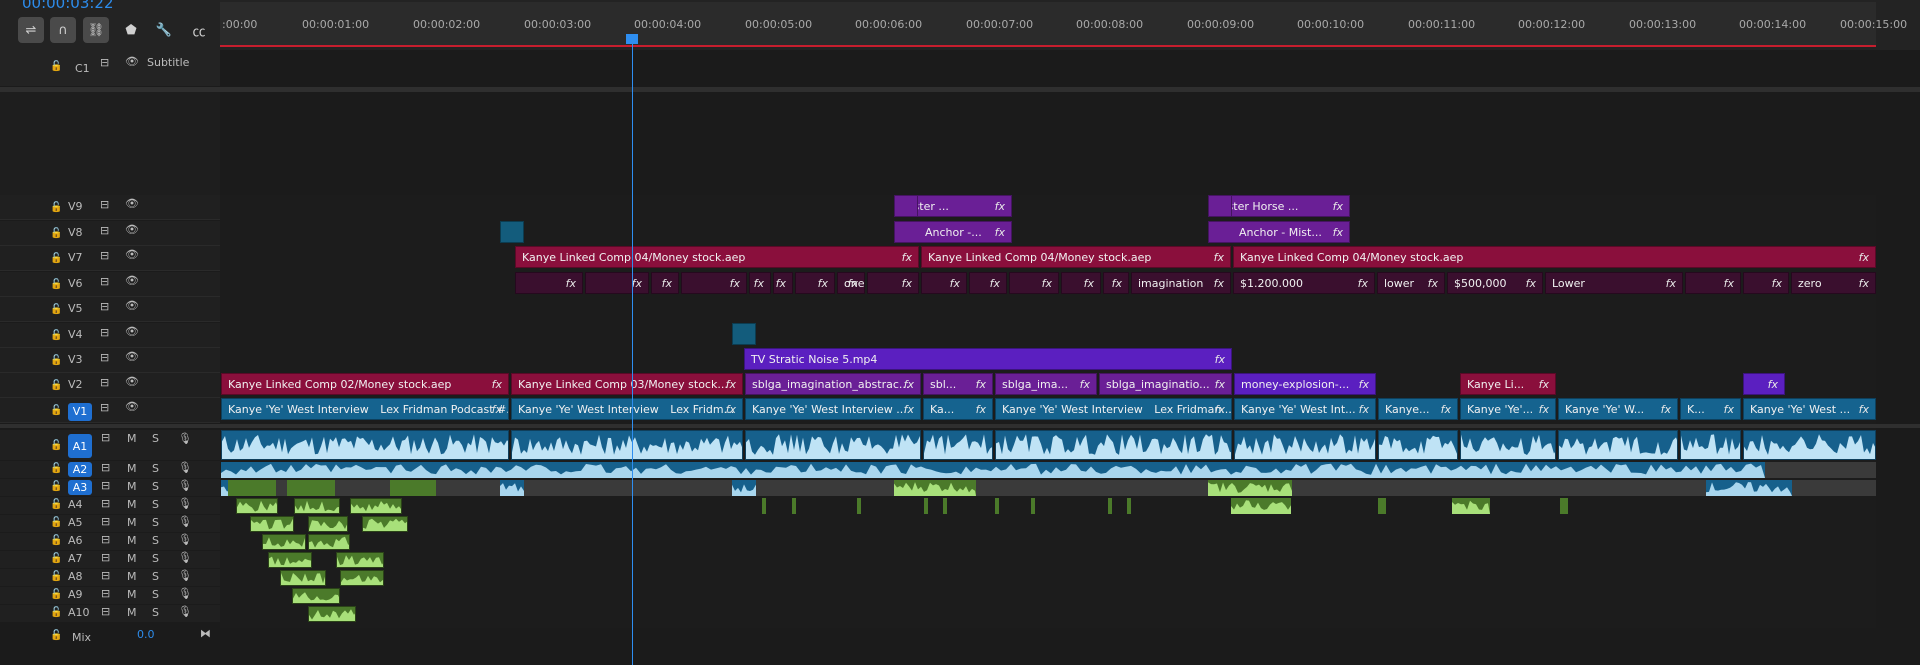 Image resolution: width=1920 pixels, height=665 pixels. Describe the element at coordinates (75, 558) in the screenshot. I see `track-name-a7: A7` at that location.